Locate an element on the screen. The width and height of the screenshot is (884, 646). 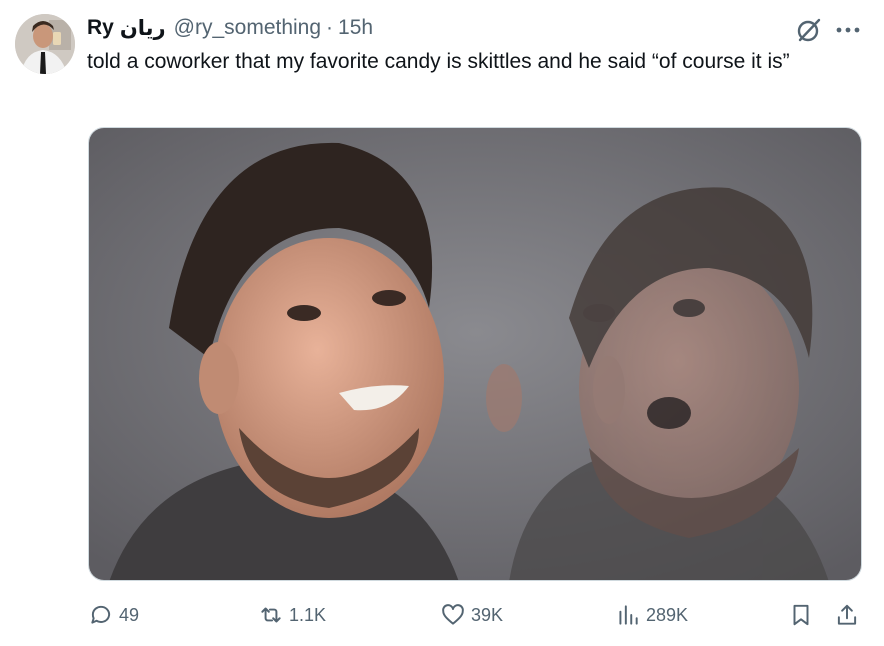
tweet-header: Ry ريان @ry_something · 15h is located at coordinates (230, 28).